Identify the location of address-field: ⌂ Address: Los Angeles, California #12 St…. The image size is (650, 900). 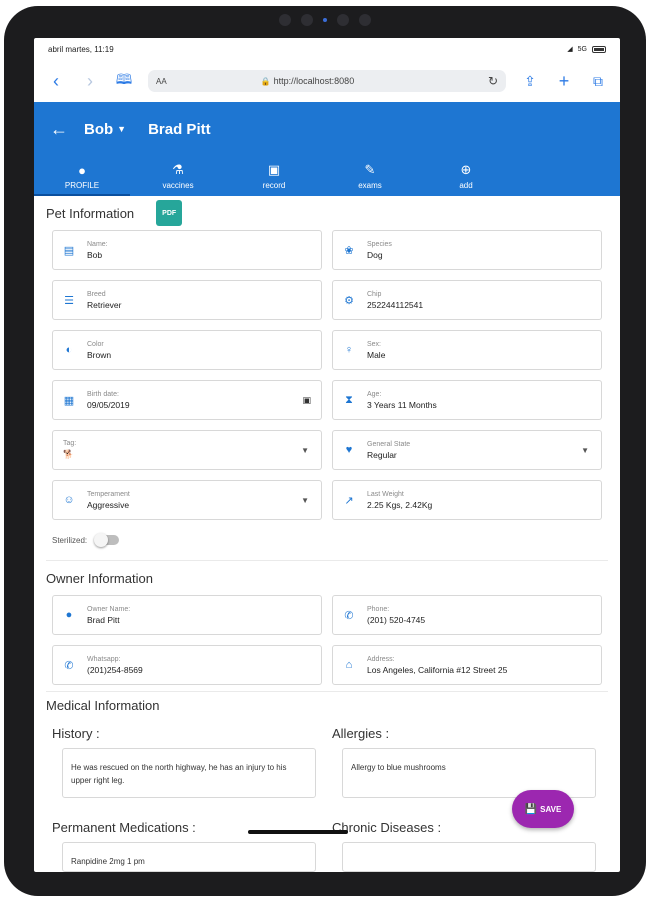
(467, 665).